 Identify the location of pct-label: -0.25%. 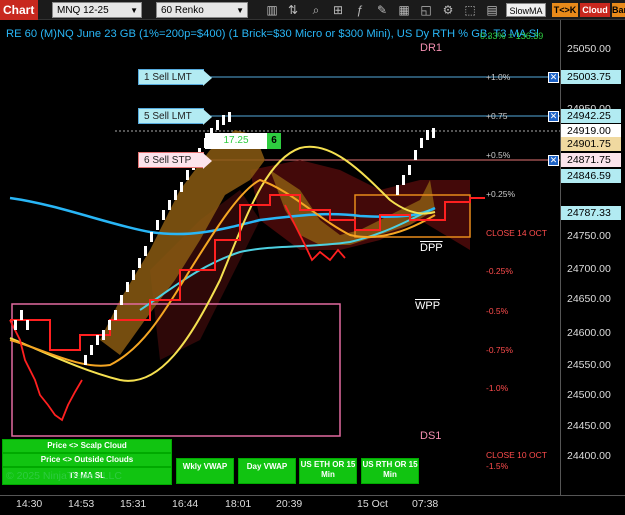
(499, 271).